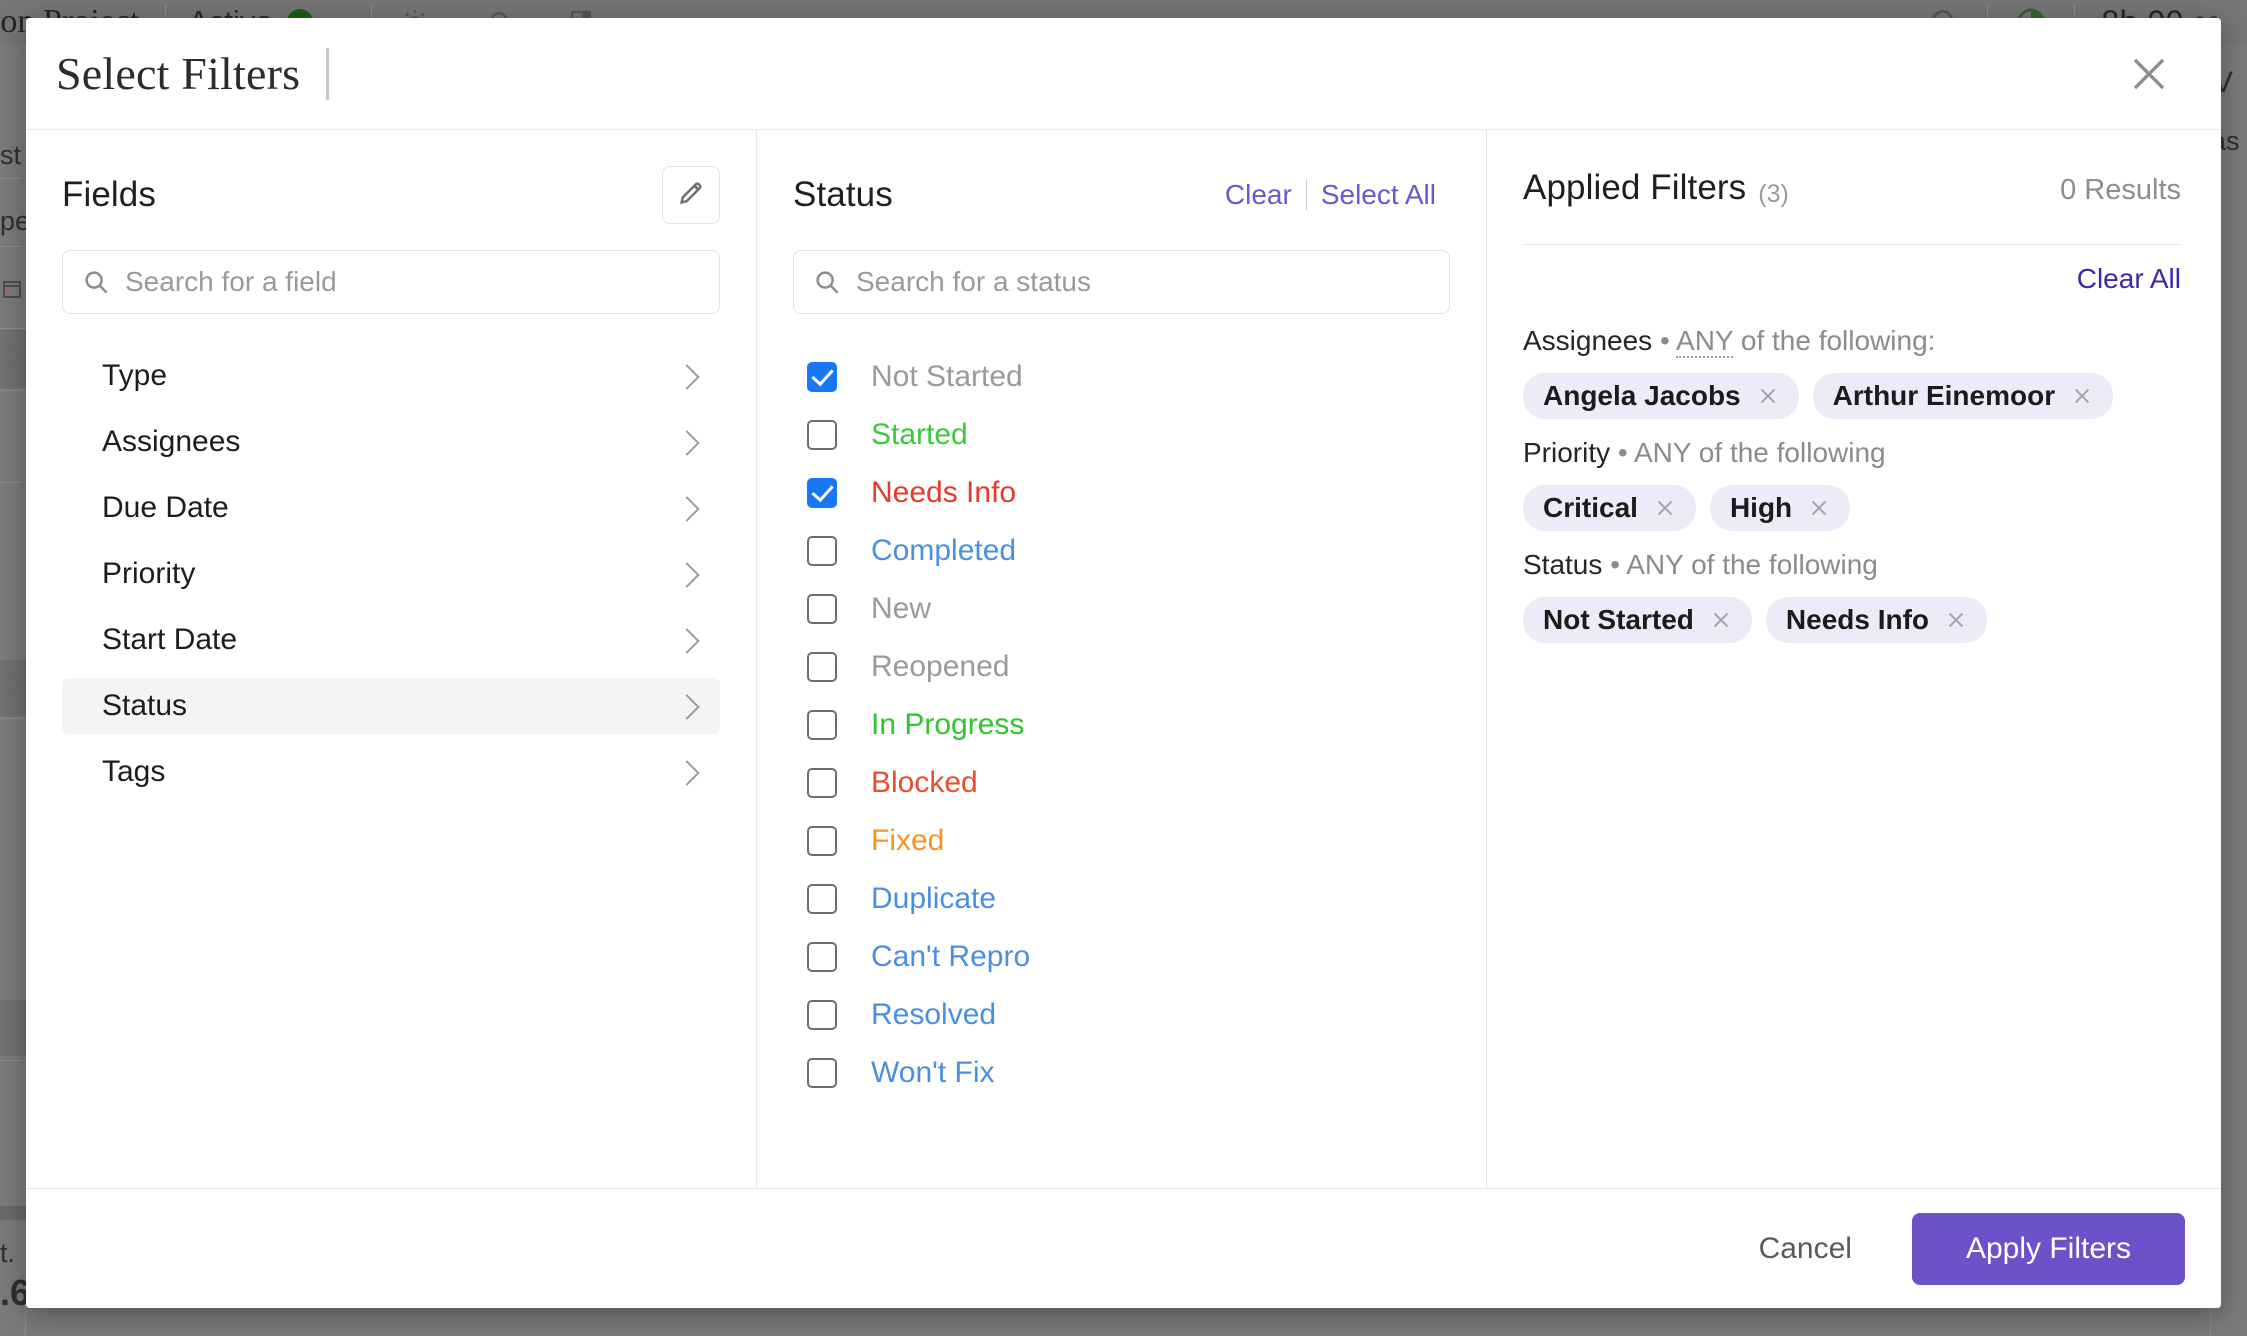  Describe the element at coordinates (171, 441) in the screenshot. I see `field-item-label: Assignees` at that location.